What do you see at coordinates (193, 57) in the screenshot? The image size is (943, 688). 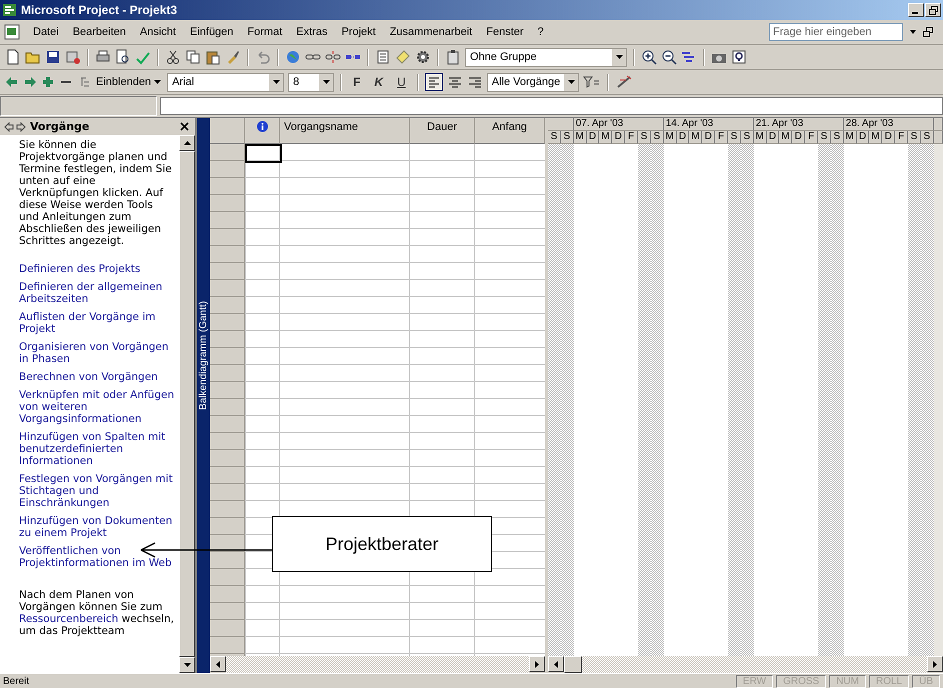 I see `copy-icon` at bounding box center [193, 57].